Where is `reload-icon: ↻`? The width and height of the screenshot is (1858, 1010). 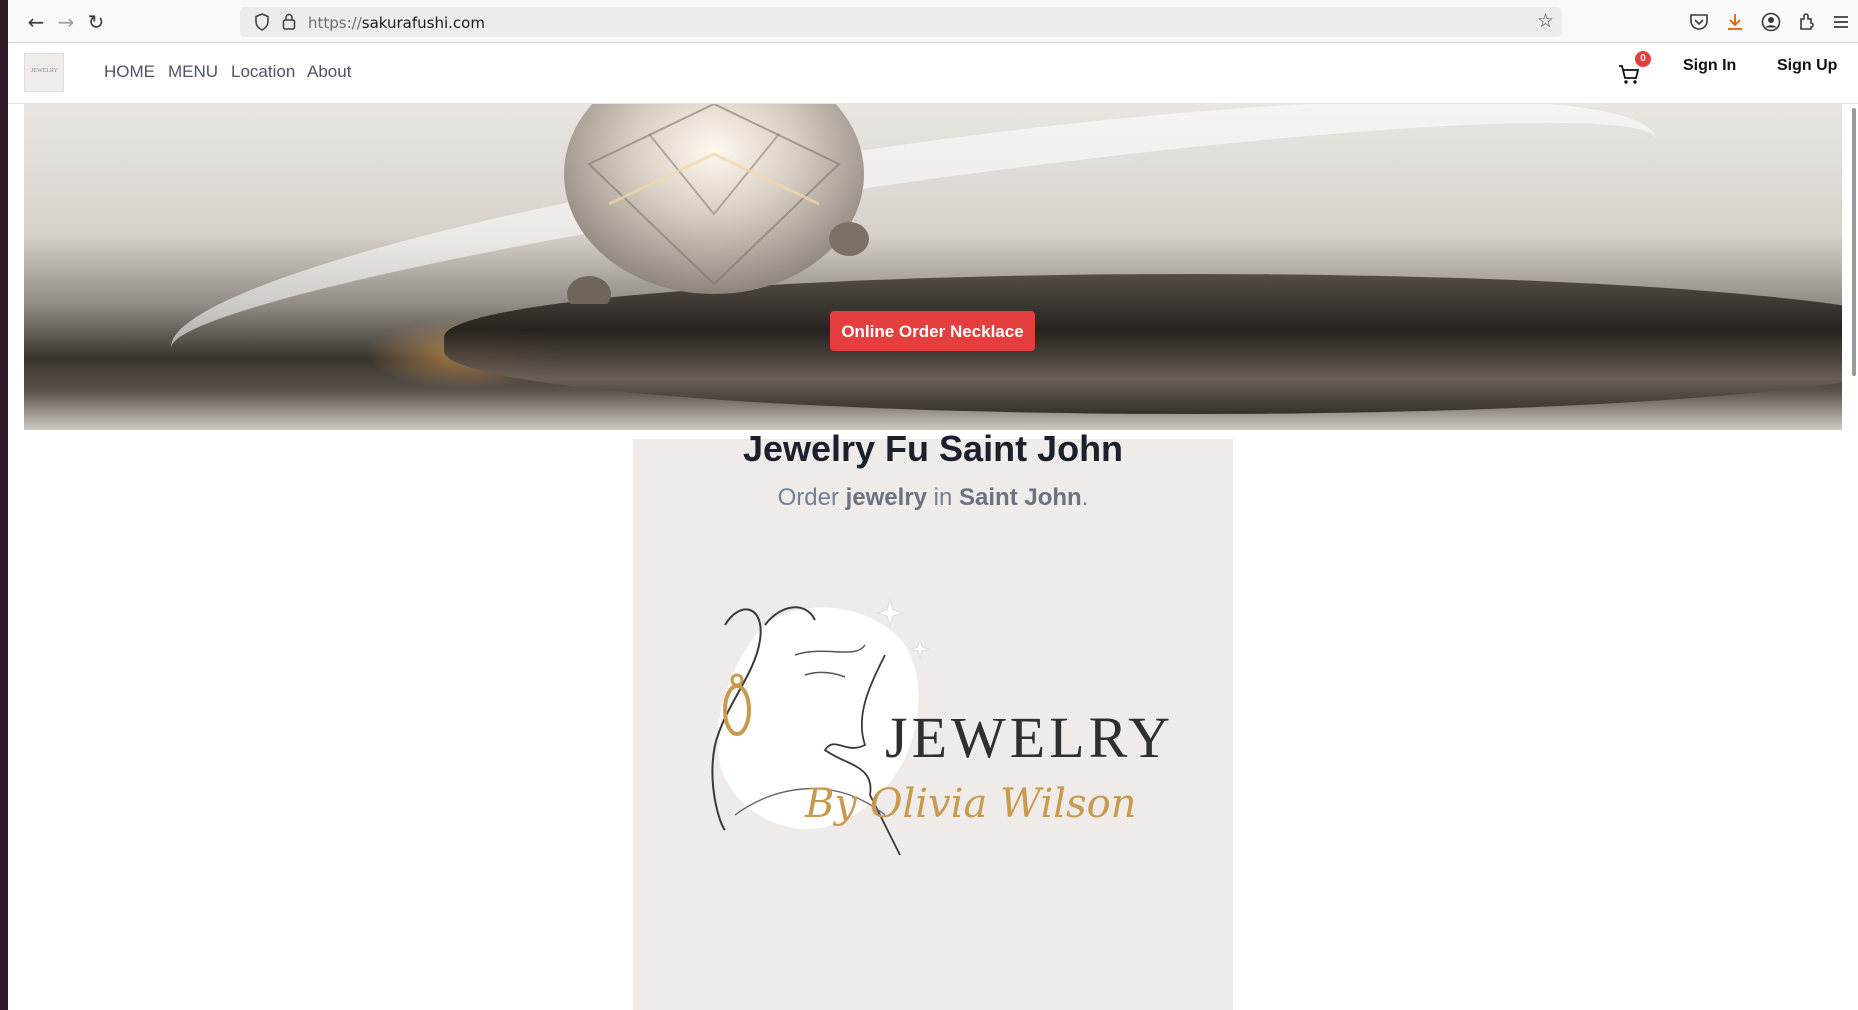
reload-icon: ↻ is located at coordinates (96, 22).